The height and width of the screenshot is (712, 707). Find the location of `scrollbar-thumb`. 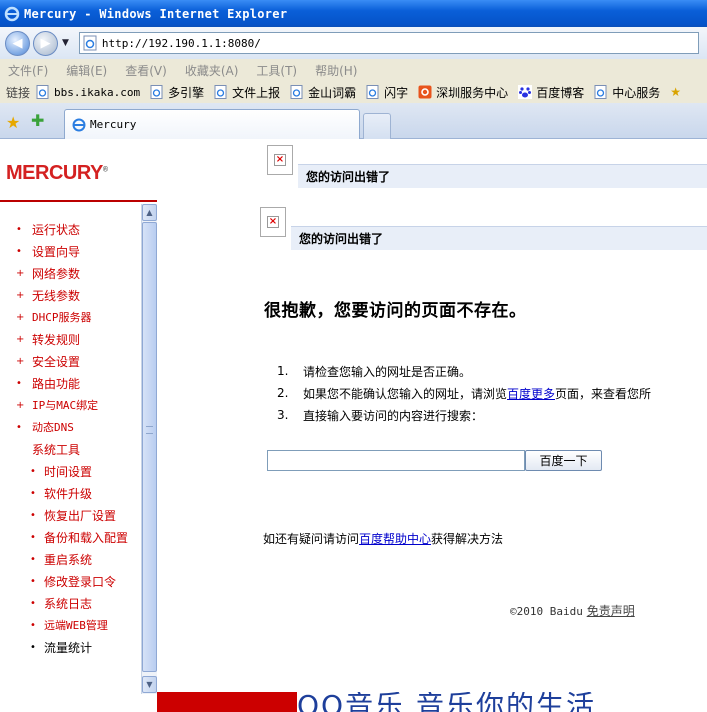

scrollbar-thumb is located at coordinates (149, 447).